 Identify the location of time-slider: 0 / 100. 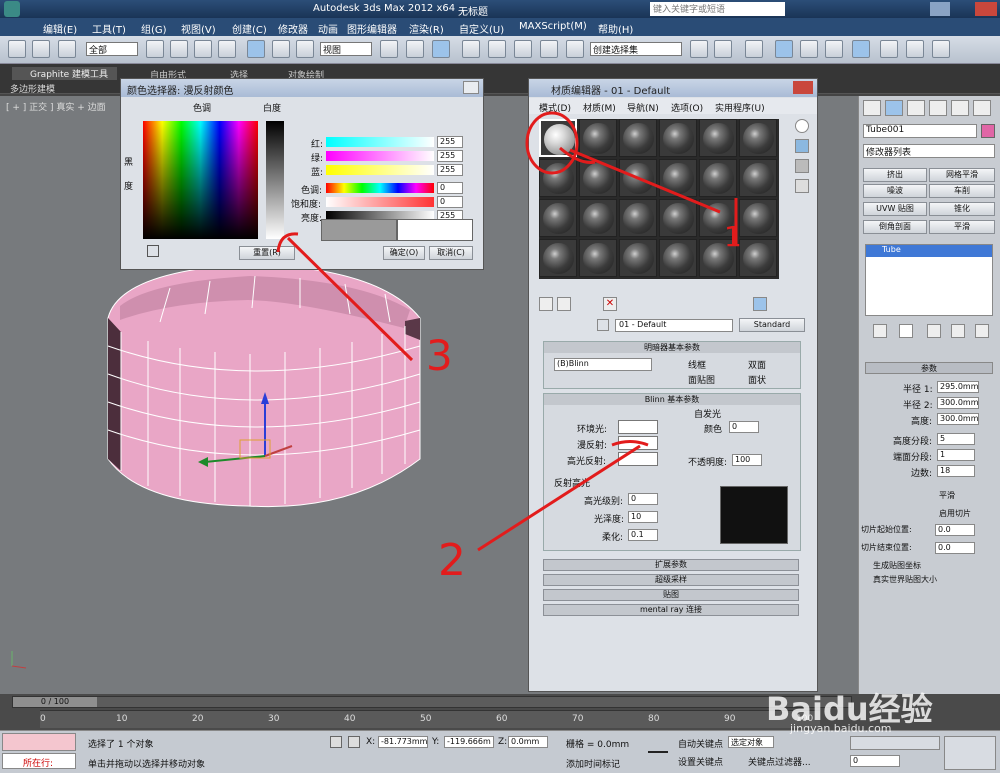
(432, 702).